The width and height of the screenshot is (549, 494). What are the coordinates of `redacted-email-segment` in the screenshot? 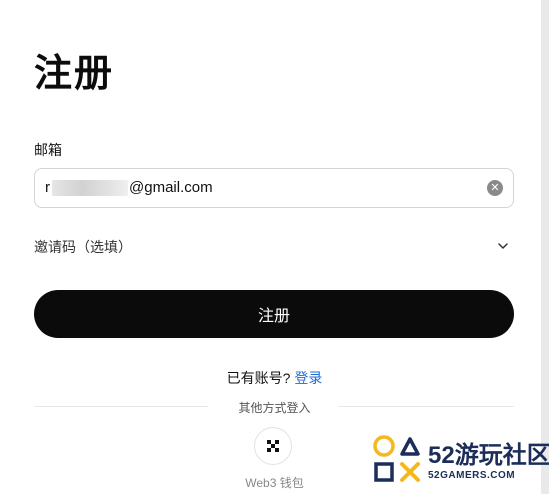 It's located at (90, 188).